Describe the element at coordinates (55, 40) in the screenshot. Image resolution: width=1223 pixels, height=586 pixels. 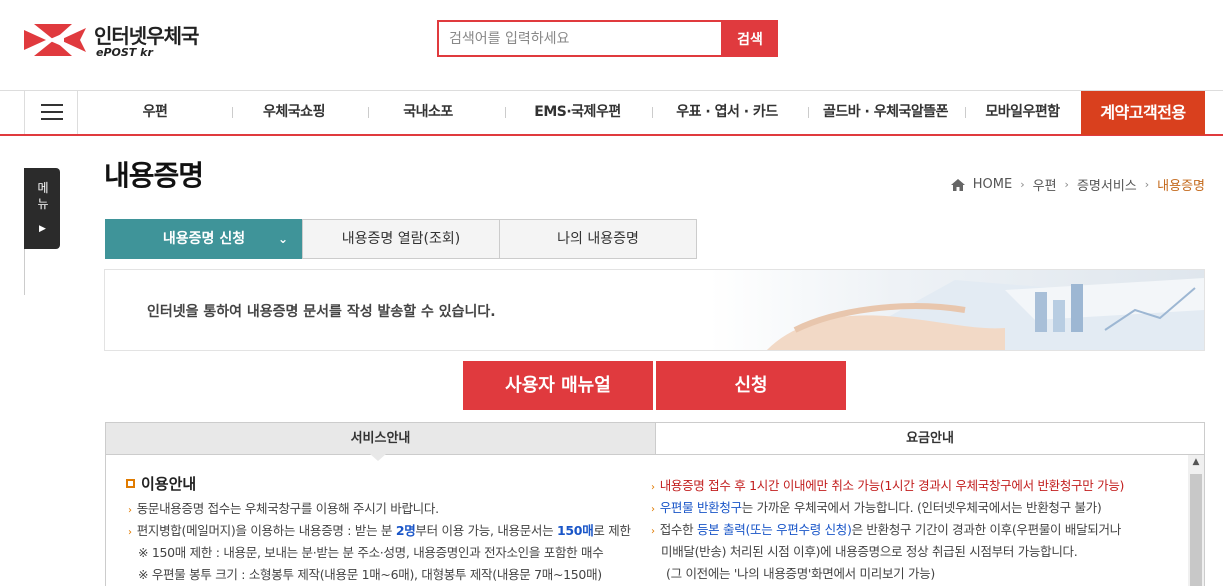
I see `epost-logo-icon` at that location.